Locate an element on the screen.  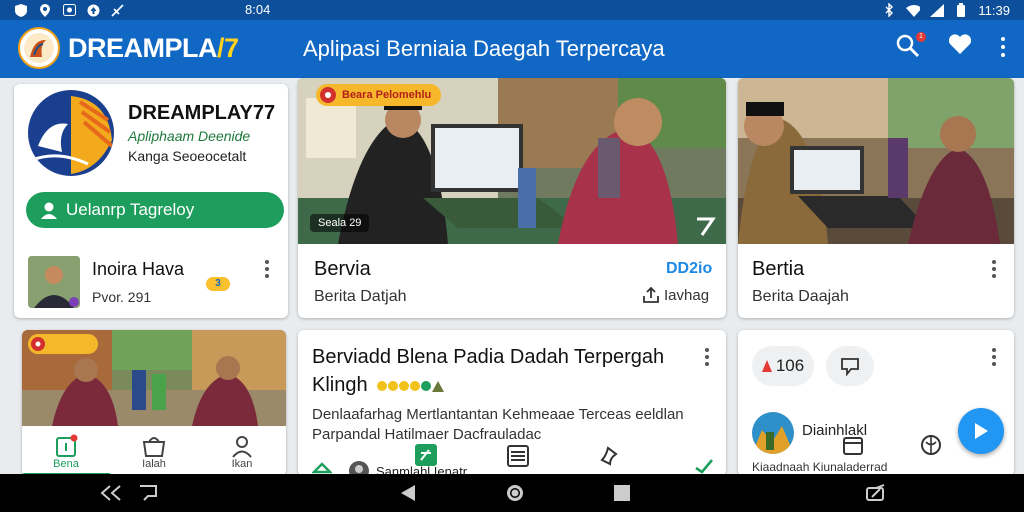
cta-label: Uelanrp Tagreloy is located at coordinates (130, 209).